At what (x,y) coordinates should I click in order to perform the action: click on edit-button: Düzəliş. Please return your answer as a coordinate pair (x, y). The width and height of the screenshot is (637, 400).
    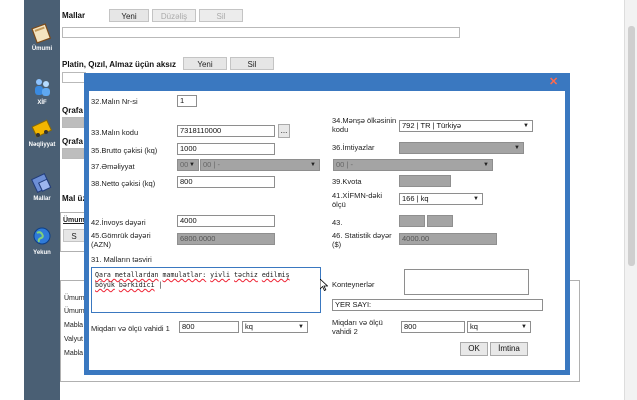
    Looking at the image, I should click on (174, 15).